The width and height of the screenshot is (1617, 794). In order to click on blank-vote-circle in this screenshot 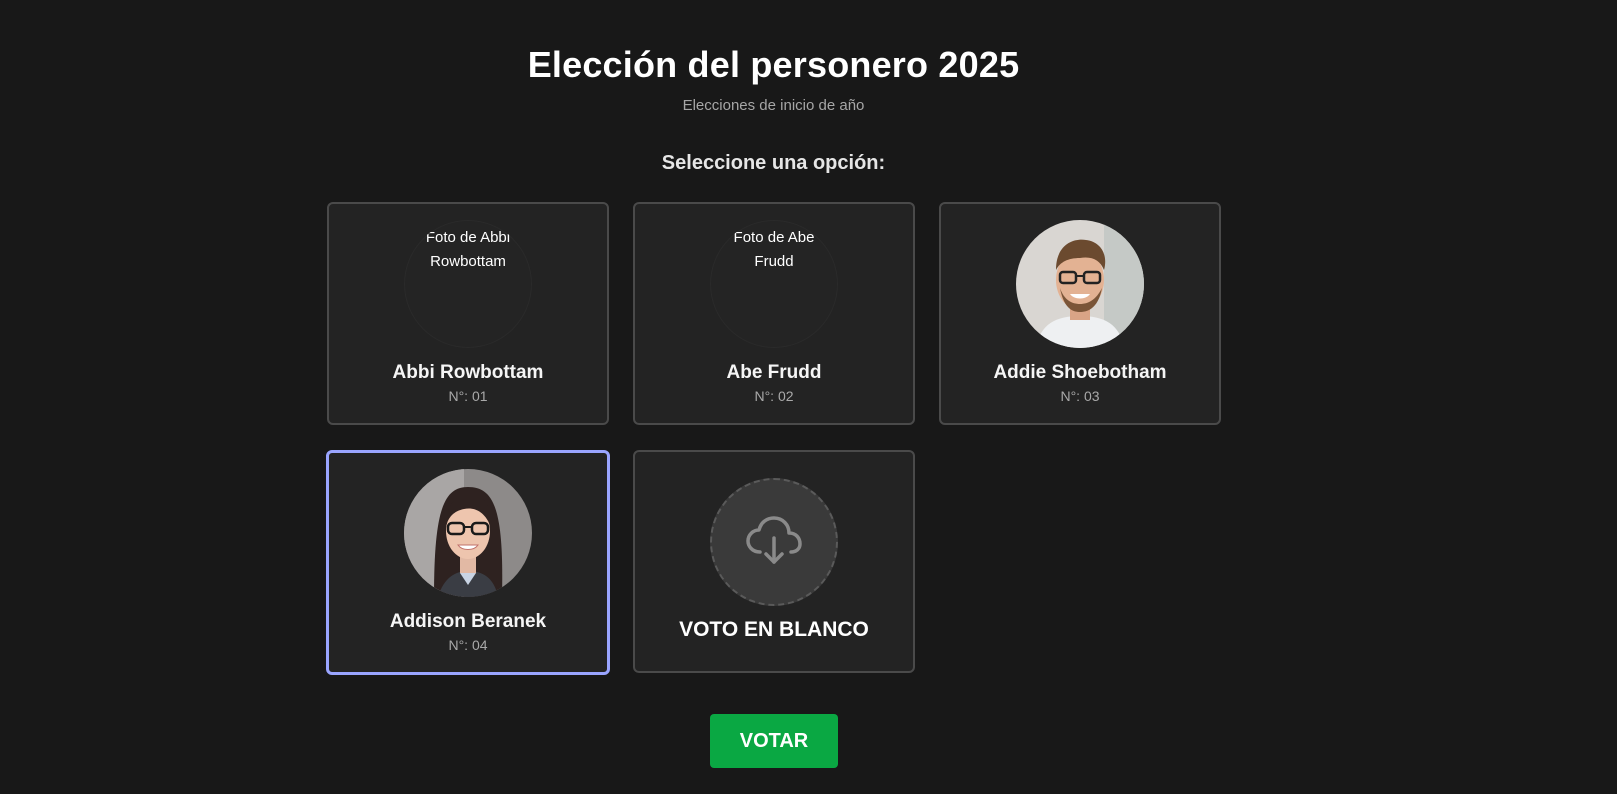, I will do `click(774, 542)`.